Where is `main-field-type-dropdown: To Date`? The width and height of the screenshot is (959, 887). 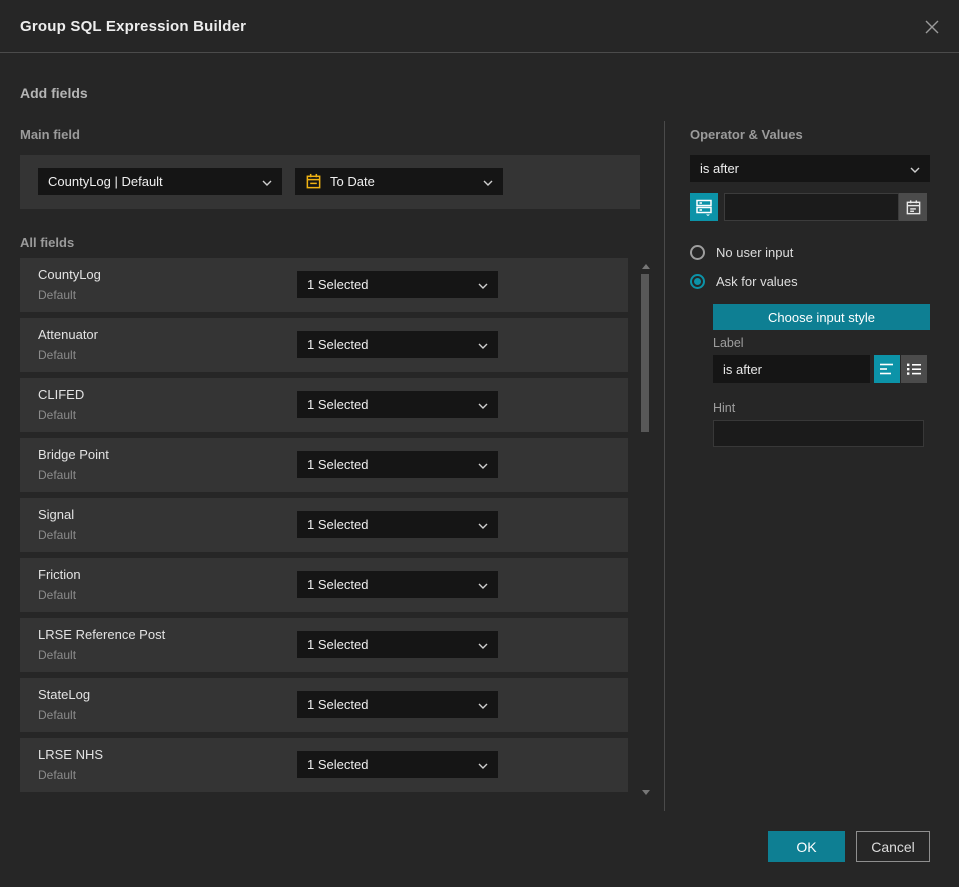 main-field-type-dropdown: To Date is located at coordinates (399, 181).